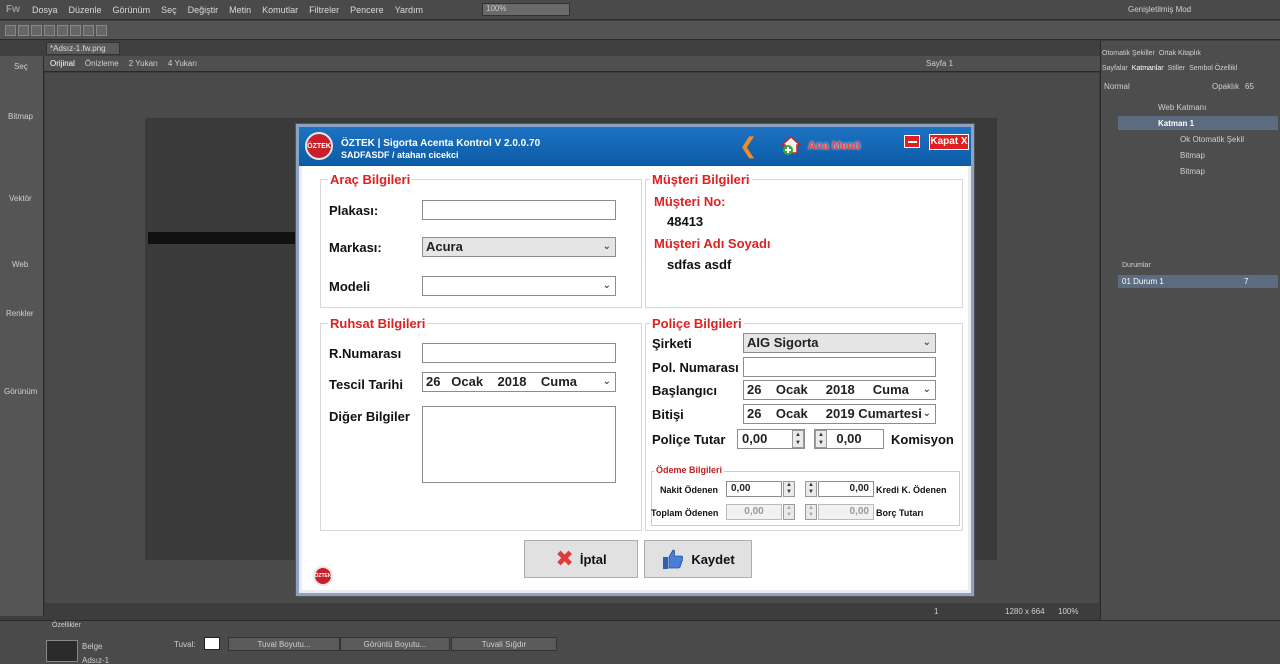  Describe the element at coordinates (85, 10) in the screenshot. I see `menu-duzenle: Düzenle` at that location.